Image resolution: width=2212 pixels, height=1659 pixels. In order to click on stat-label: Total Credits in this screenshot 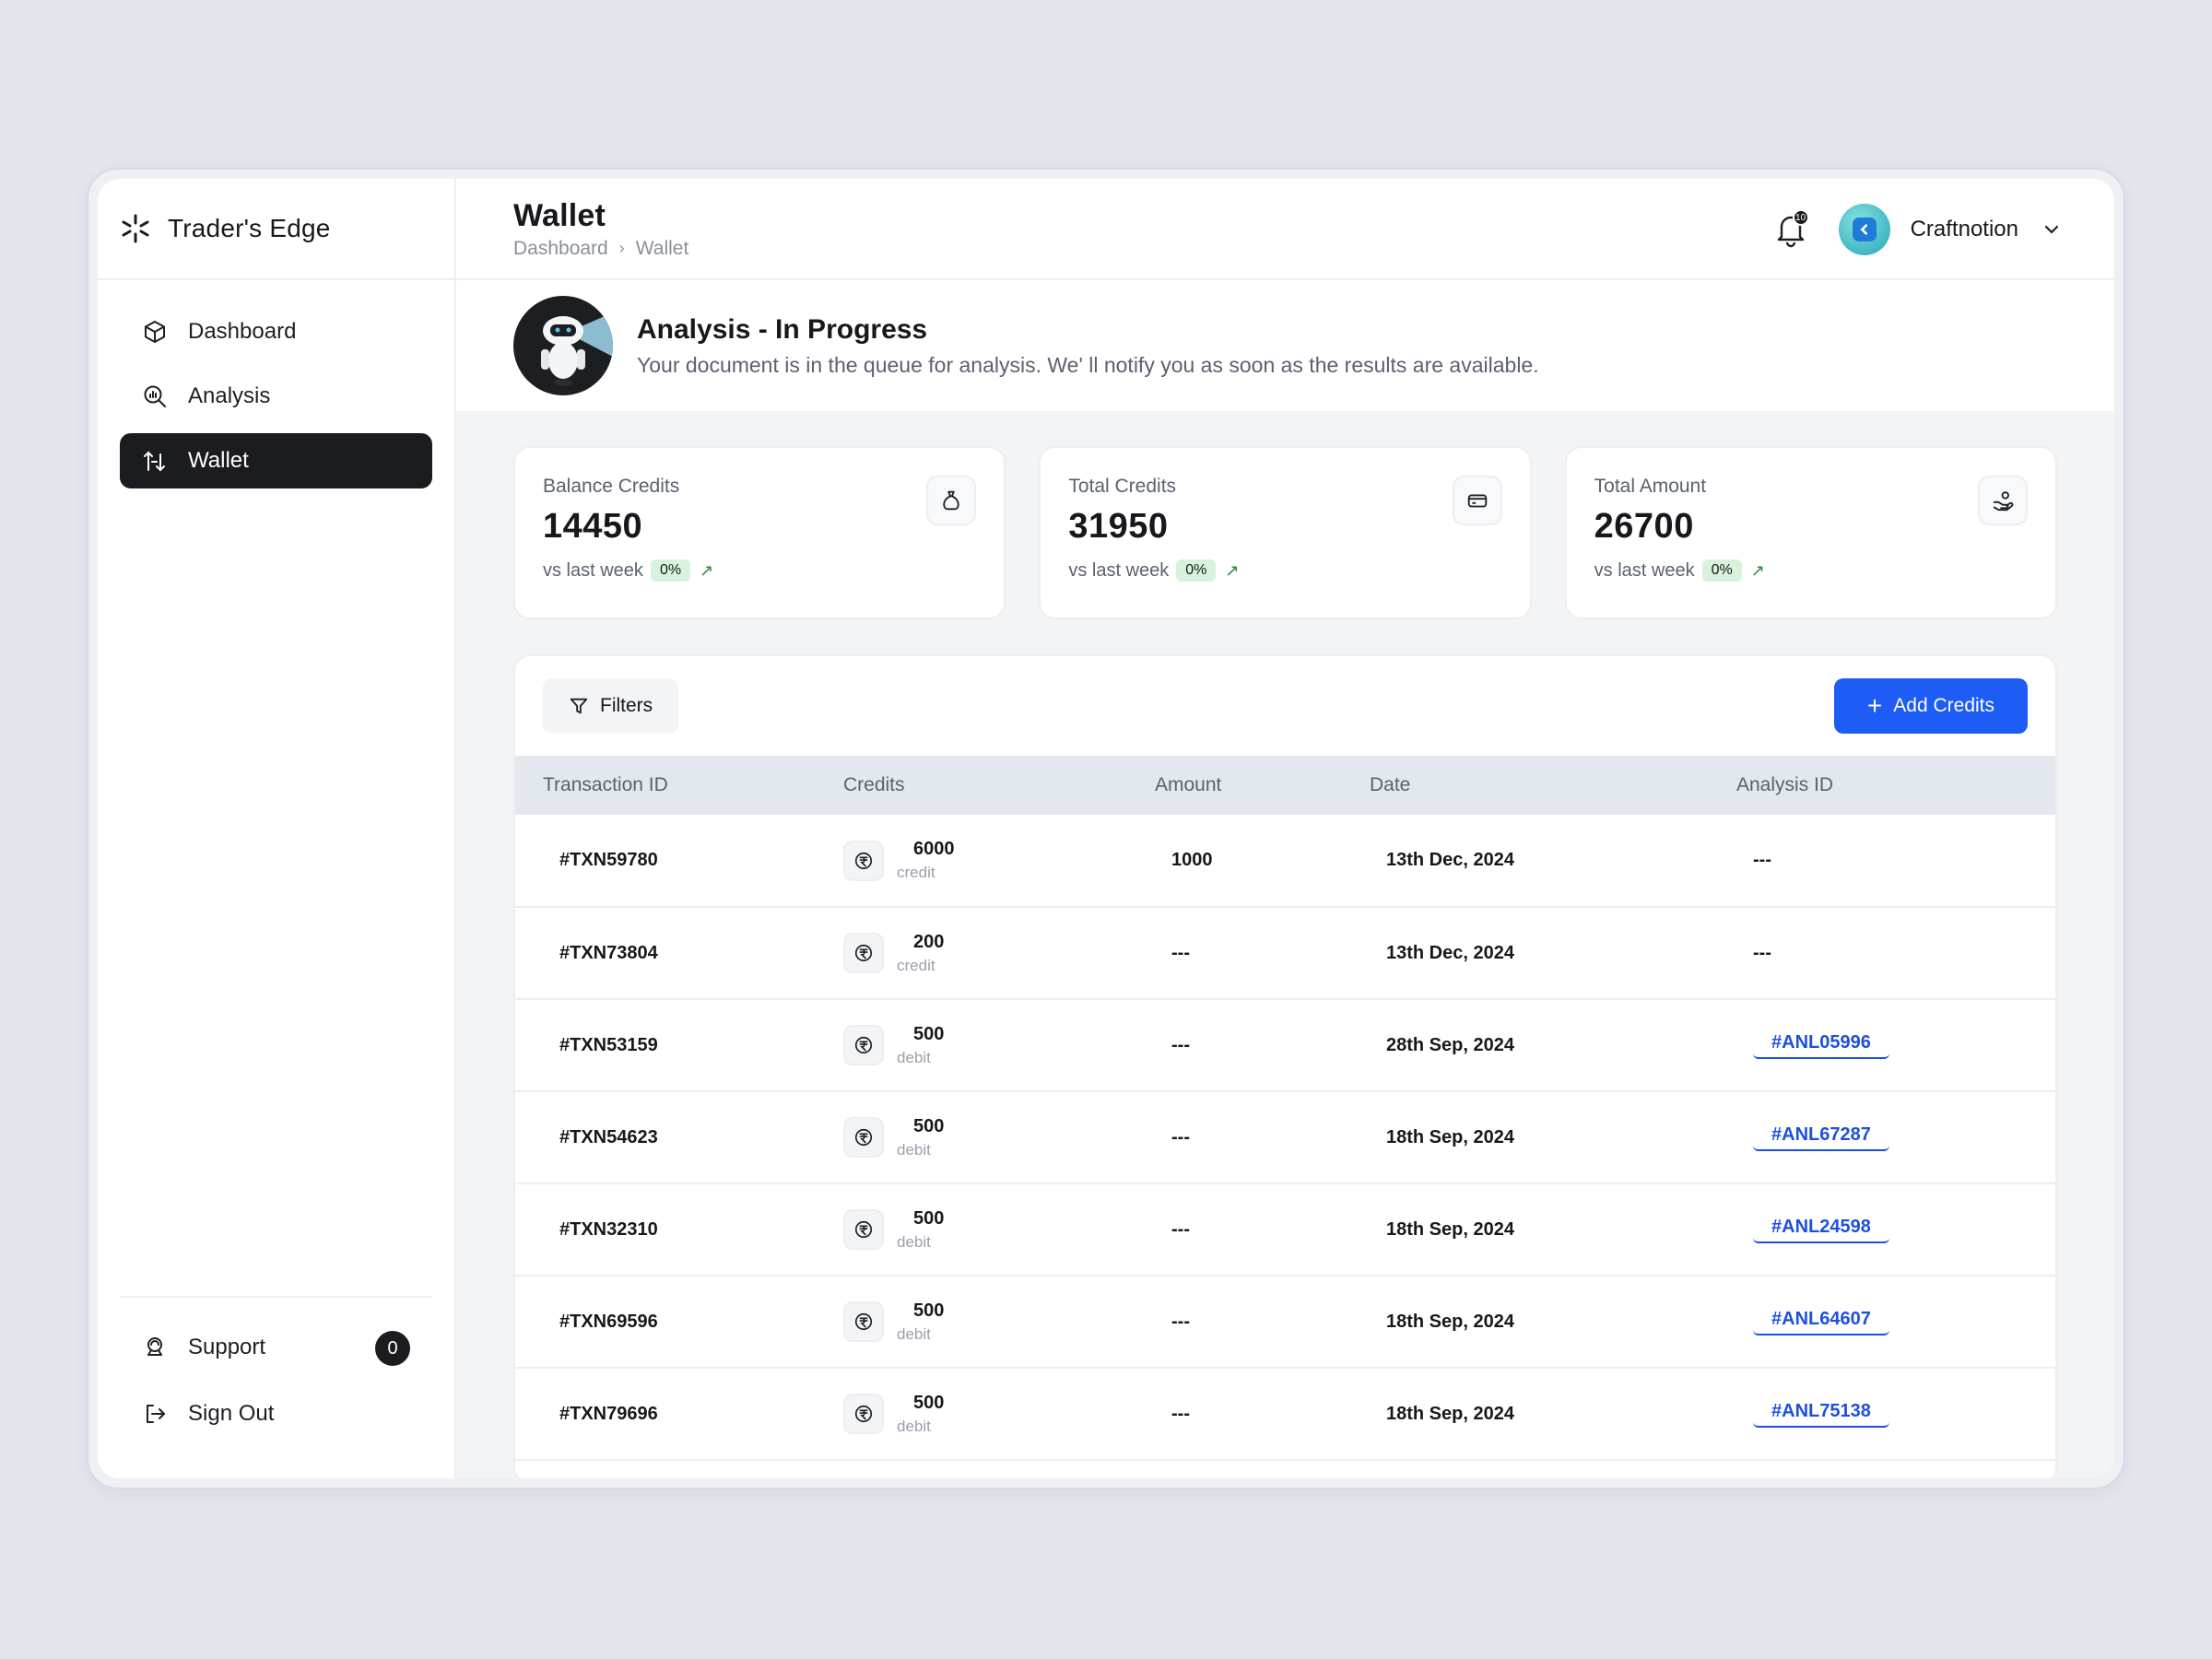, I will do `click(1122, 486)`.